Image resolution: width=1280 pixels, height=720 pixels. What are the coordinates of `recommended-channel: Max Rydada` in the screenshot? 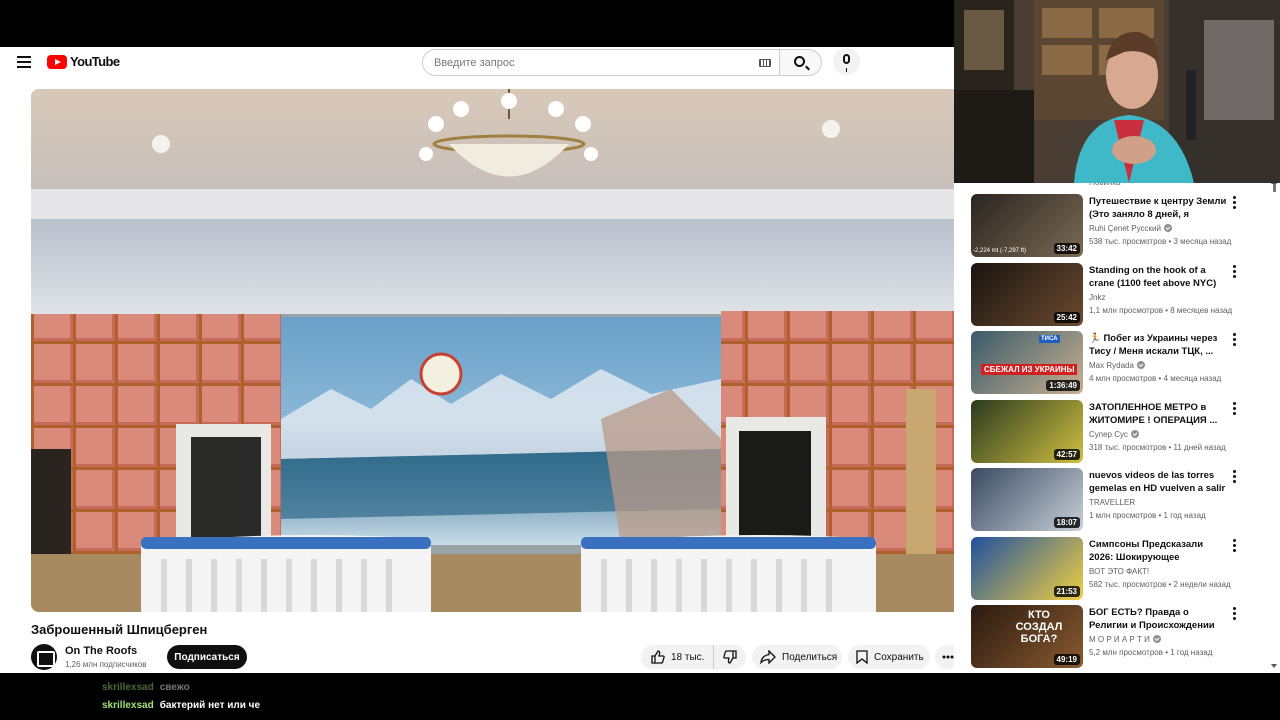 It's located at (1117, 365).